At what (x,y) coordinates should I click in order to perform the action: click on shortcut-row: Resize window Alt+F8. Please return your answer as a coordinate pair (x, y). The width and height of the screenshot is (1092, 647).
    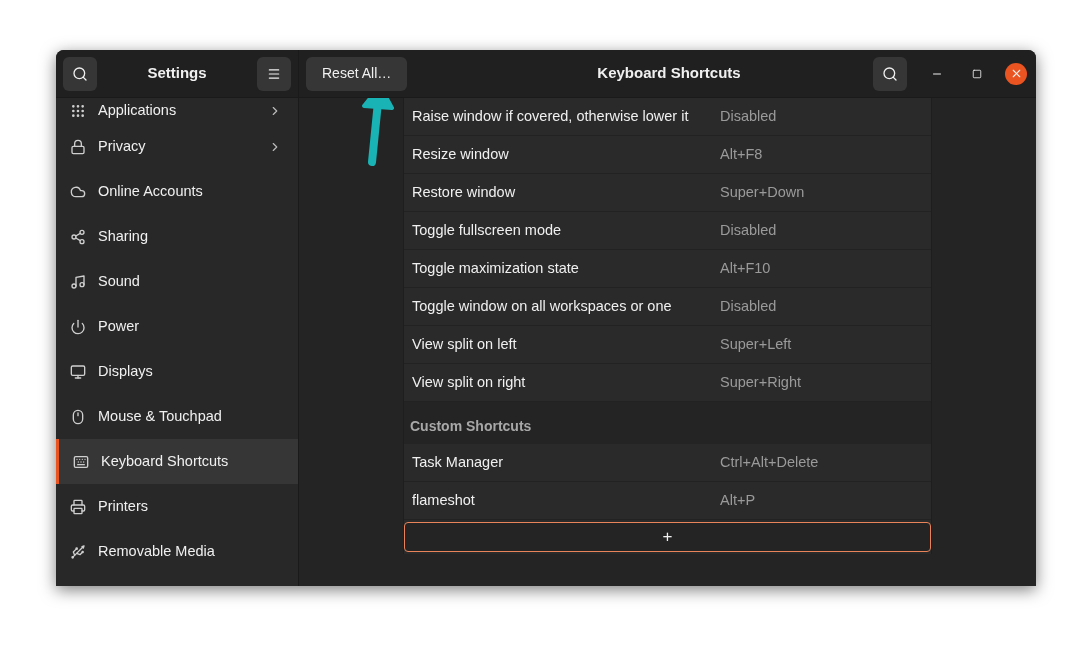
    Looking at the image, I should click on (667, 155).